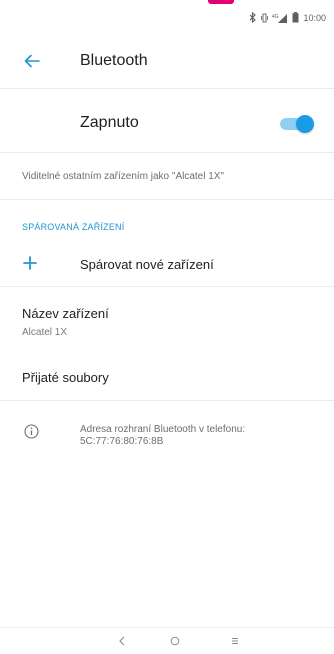 This screenshot has width=334, height=654. I want to click on battery-icon, so click(295, 17).